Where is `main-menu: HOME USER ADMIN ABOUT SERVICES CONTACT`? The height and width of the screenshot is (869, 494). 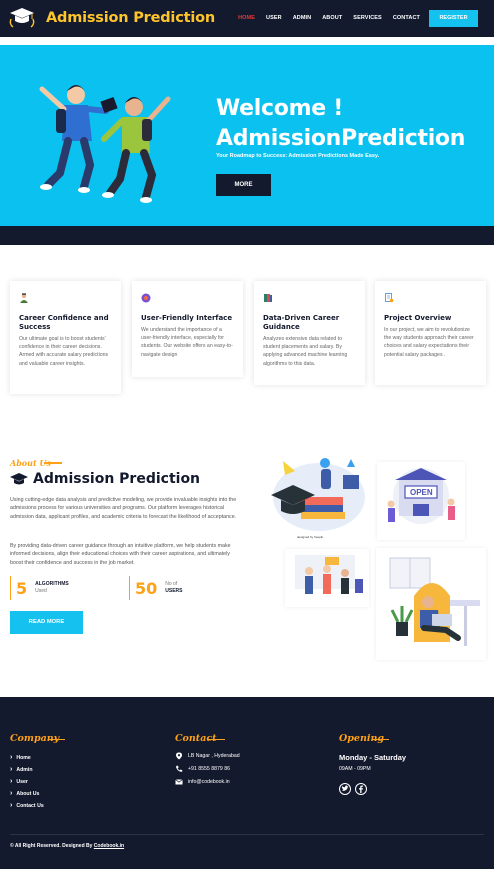 main-menu: HOME USER ADMIN ABOUT SERVICES CONTACT is located at coordinates (323, 18).